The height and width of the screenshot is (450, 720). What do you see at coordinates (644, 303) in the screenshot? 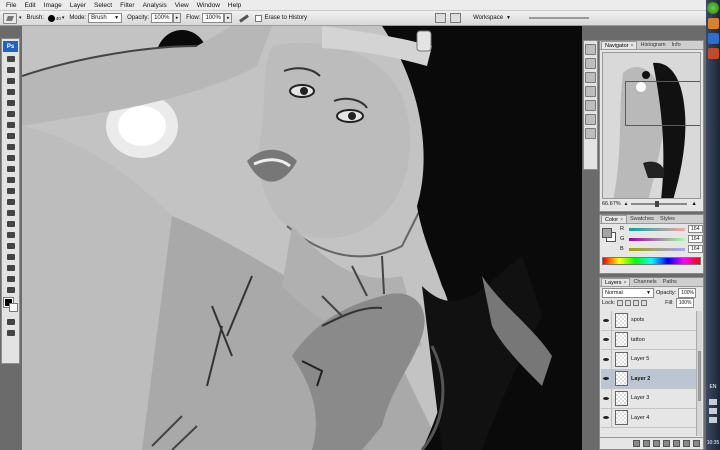
I see `lock-all-icon` at bounding box center [644, 303].